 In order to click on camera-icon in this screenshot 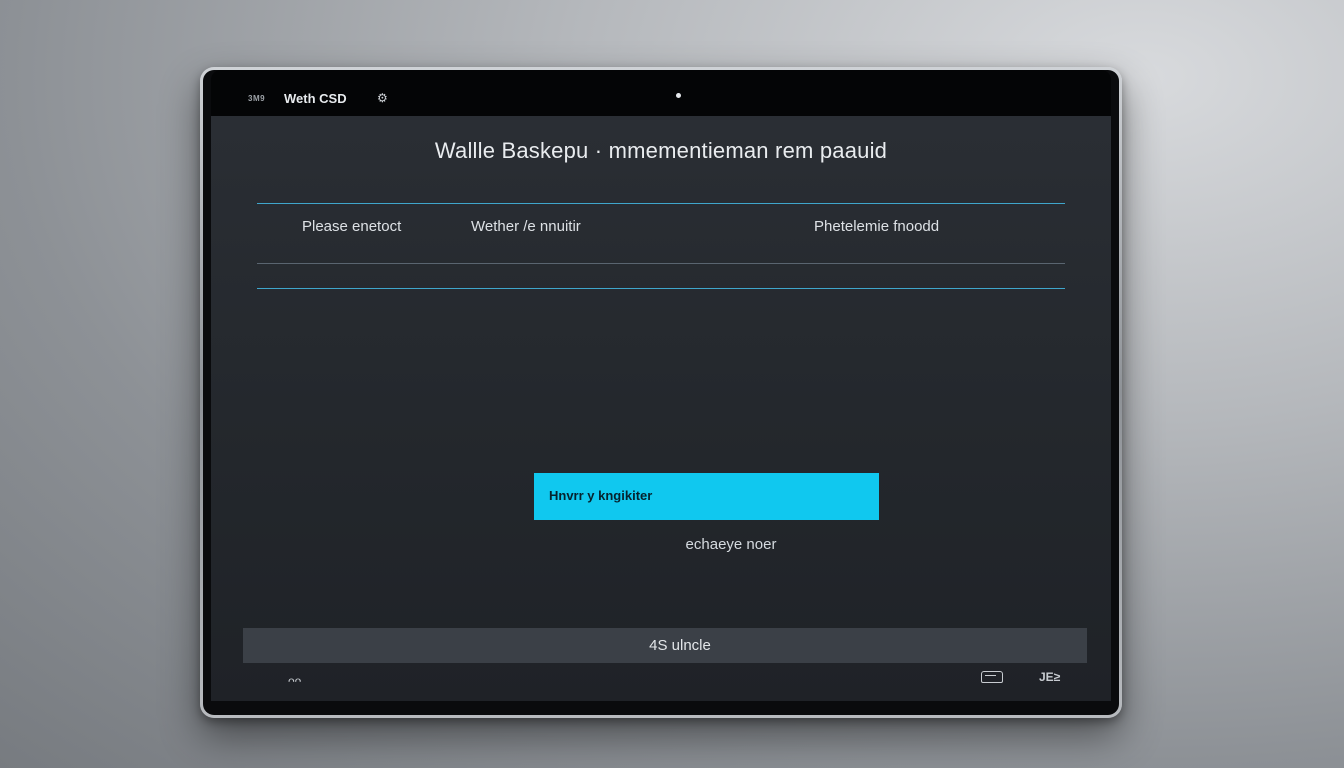, I will do `click(678, 95)`.